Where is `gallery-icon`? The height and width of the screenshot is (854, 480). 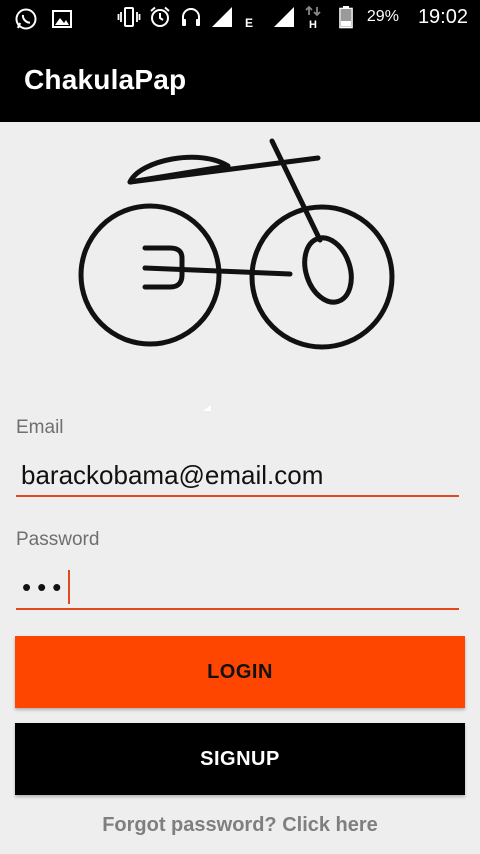 gallery-icon is located at coordinates (62, 19).